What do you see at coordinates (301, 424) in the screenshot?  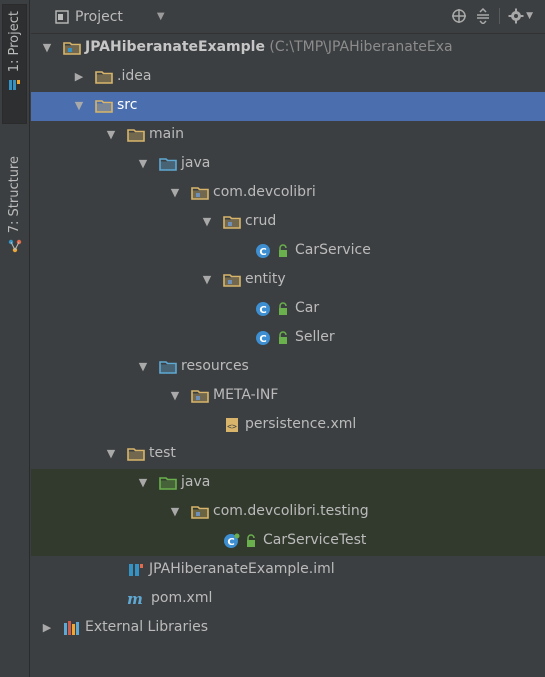 I see `tree-node-label: persistence.xml` at bounding box center [301, 424].